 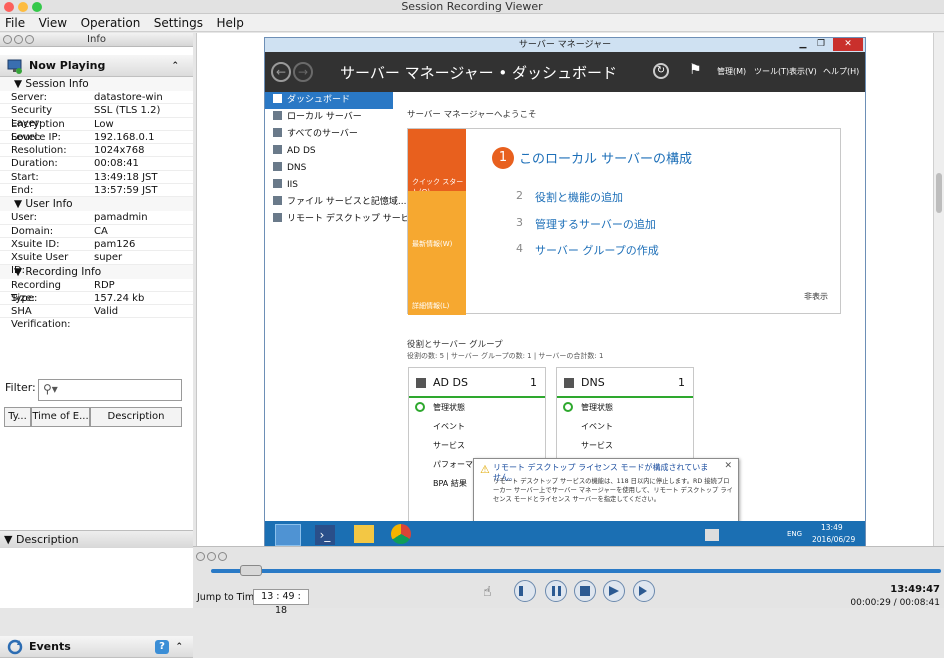 I want to click on zoom-window-button, so click(x=37, y=7).